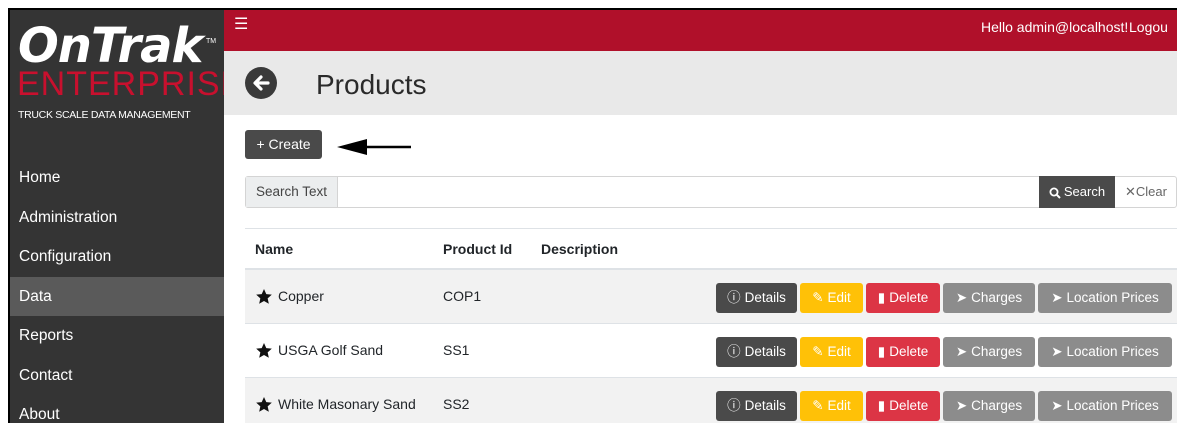  What do you see at coordinates (700, 29) in the screenshot?
I see `top-bar: ☰ Hello admin@localhost! Logou` at bounding box center [700, 29].